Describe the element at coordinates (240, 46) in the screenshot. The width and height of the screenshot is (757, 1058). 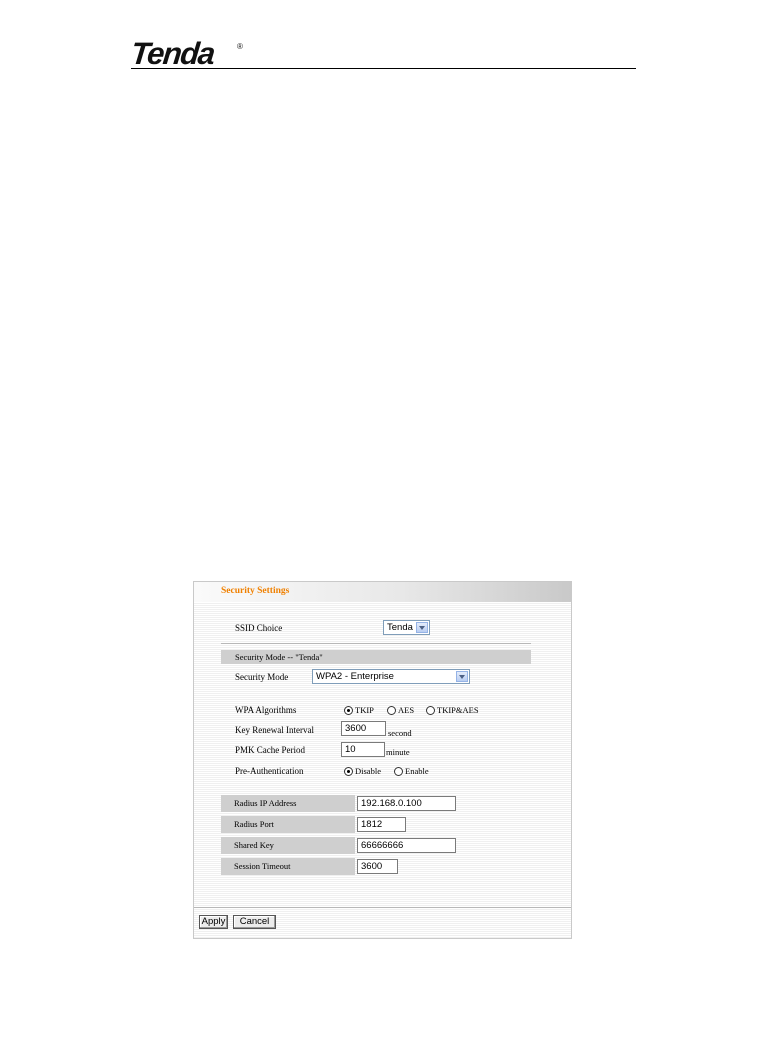
I see `registered-mark: ®` at that location.